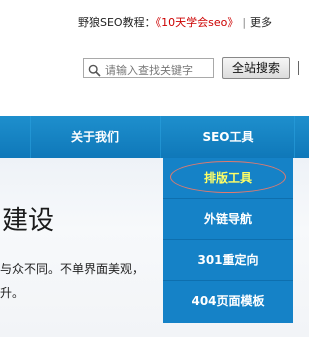 This screenshot has height=337, width=320. What do you see at coordinates (94, 71) in the screenshot?
I see `search-icon` at bounding box center [94, 71].